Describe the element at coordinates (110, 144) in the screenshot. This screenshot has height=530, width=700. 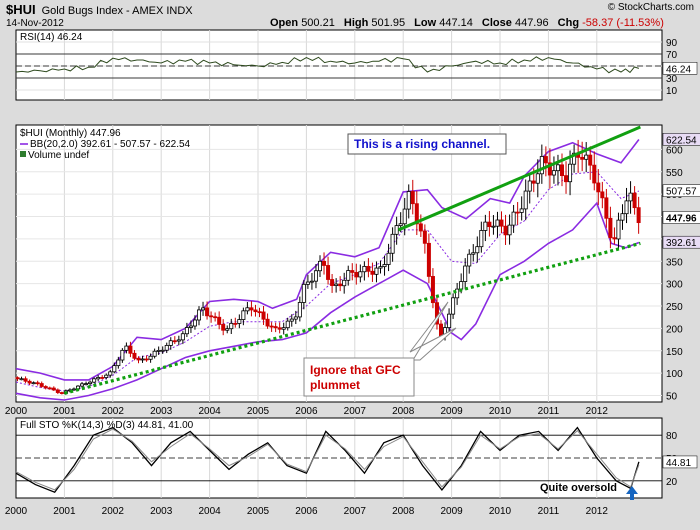
I see `bb-legend-label: BB(20,2.0) 392.61 - 507.57 - 622.54` at that location.